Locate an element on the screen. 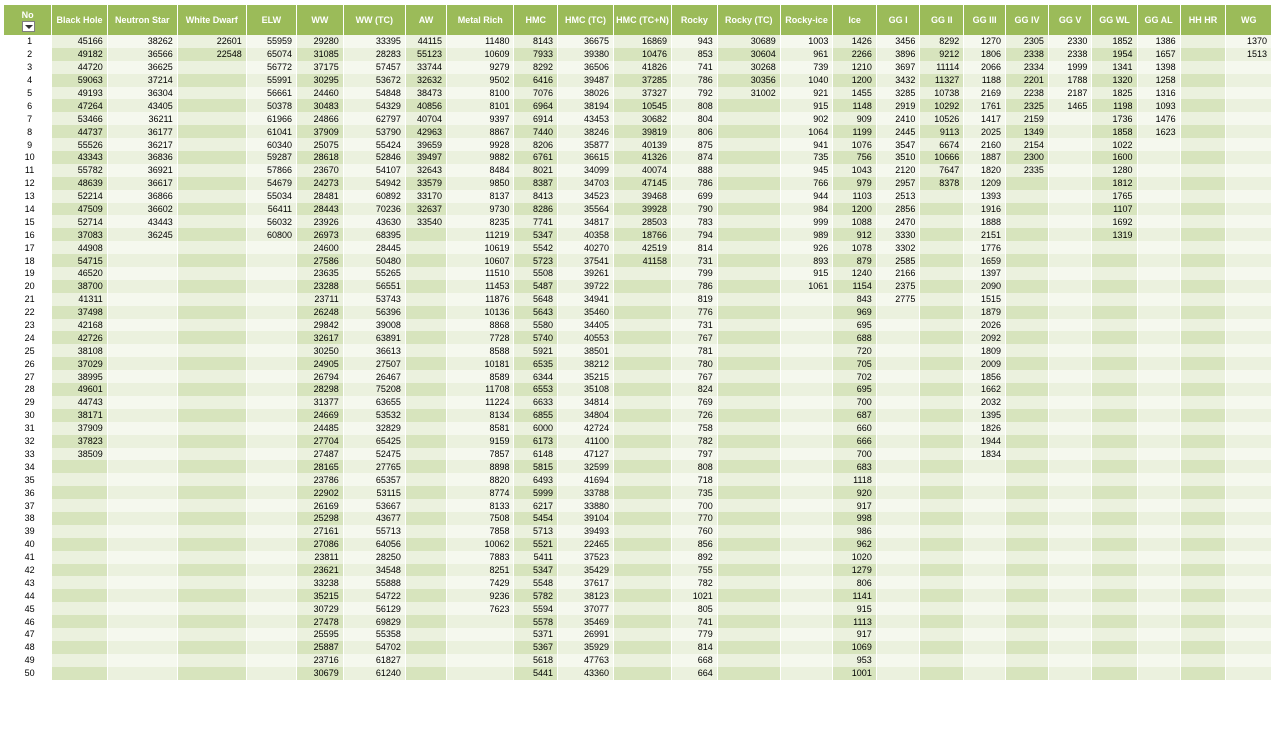  cell-ice: 660 is located at coordinates (854, 428).